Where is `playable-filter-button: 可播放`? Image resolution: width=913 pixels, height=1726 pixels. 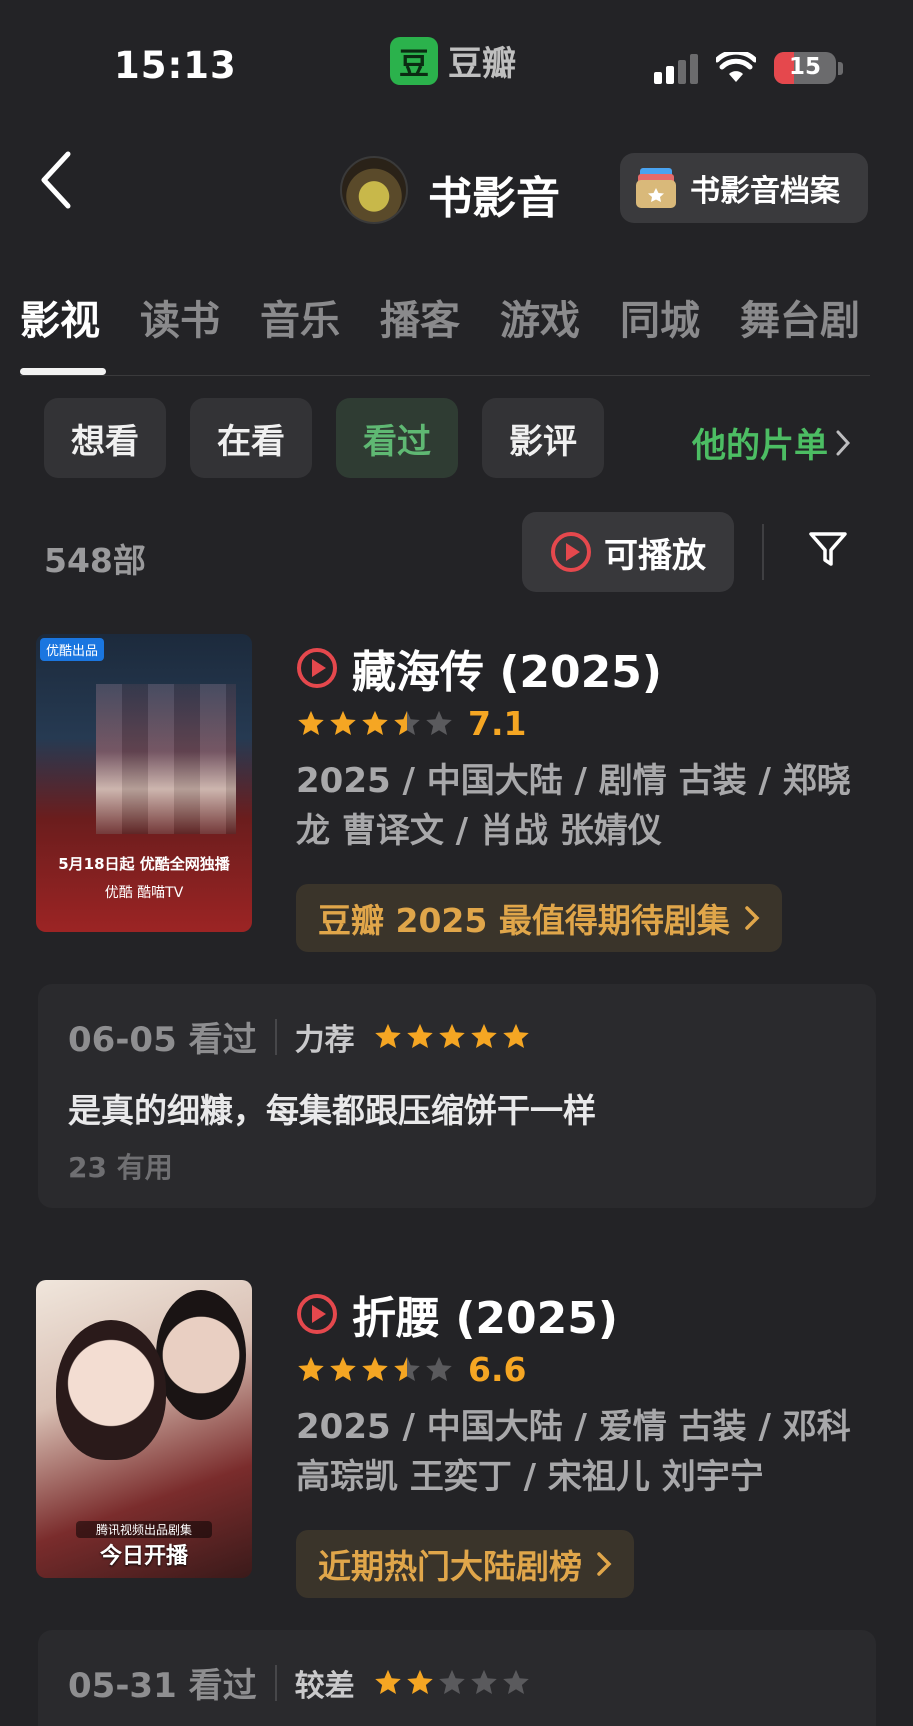
playable-filter-button: 可播放 is located at coordinates (628, 552).